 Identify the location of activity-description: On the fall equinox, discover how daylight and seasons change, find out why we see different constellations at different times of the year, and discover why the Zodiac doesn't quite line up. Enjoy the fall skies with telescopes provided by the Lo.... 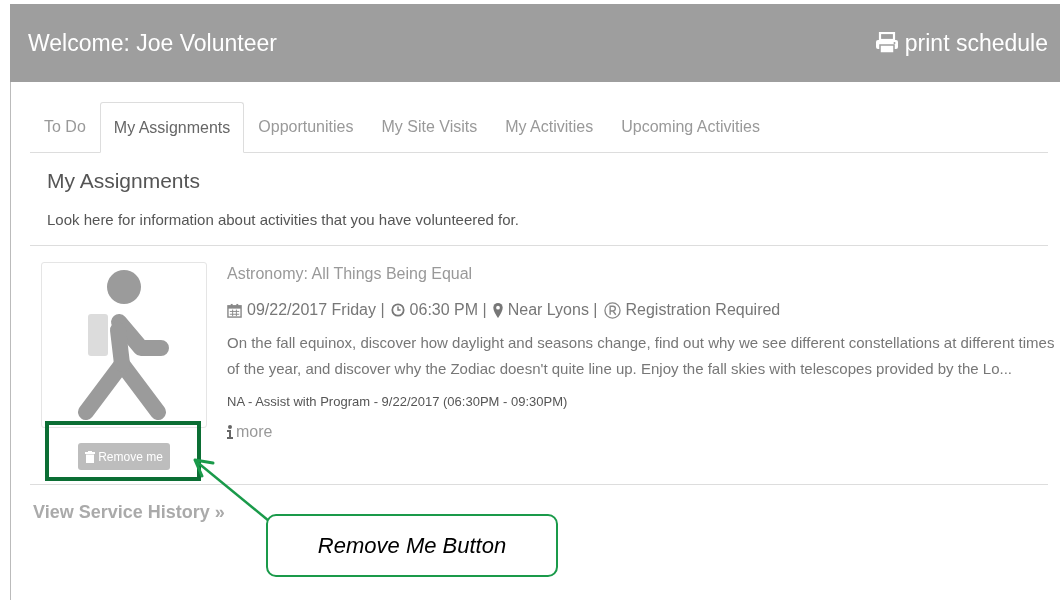
(641, 356).